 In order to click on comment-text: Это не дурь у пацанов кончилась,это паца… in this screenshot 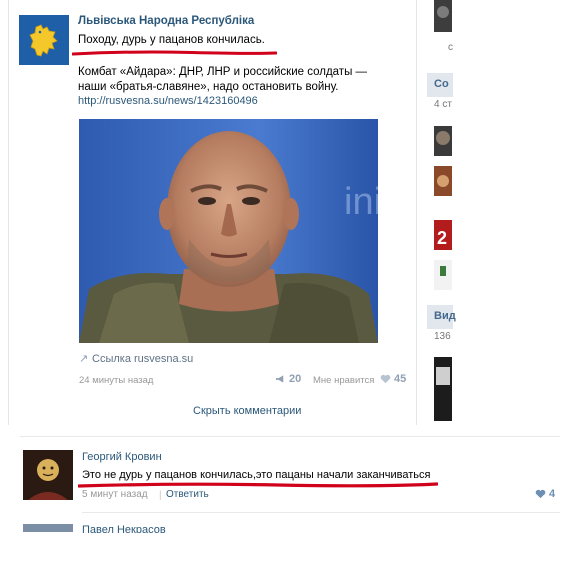, I will do `click(256, 475)`.